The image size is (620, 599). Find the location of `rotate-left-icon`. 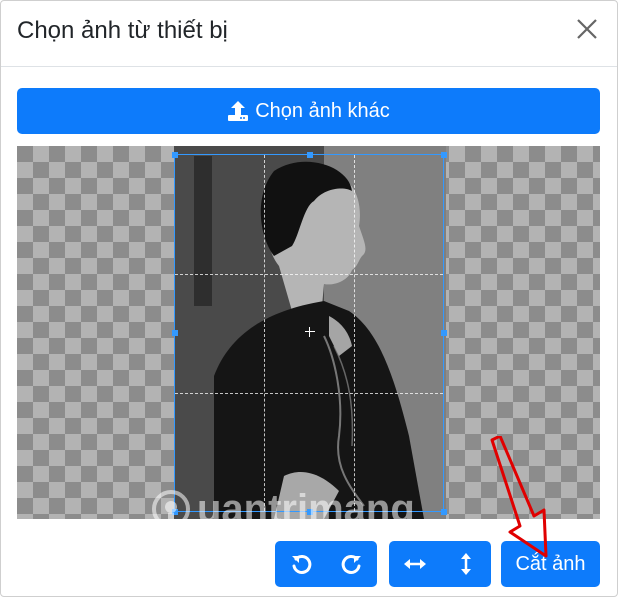

rotate-left-icon is located at coordinates (301, 564).